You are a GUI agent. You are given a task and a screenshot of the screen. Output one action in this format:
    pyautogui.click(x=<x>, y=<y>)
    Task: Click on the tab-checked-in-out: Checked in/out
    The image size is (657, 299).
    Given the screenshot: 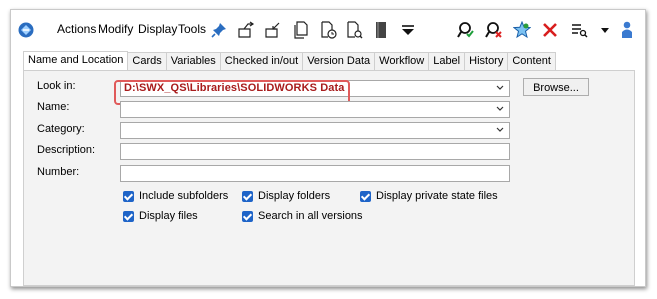 What is the action you would take?
    pyautogui.click(x=261, y=61)
    